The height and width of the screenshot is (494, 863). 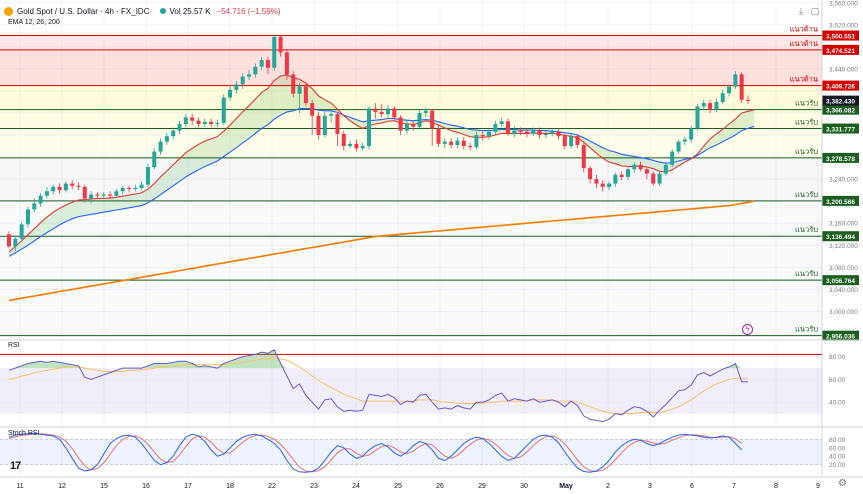 I want to click on y-tick-label: 3,000.000, so click(x=843, y=312).